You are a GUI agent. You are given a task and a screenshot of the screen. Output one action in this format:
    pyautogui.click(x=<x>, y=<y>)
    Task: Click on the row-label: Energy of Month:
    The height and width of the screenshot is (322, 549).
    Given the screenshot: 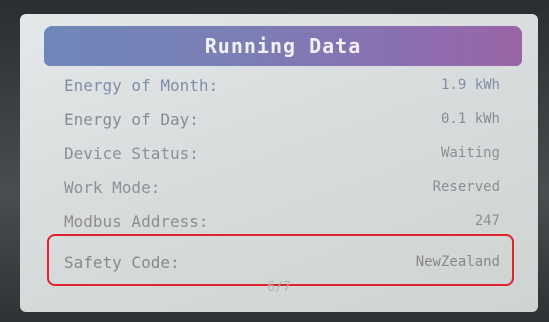 What is the action you would take?
    pyautogui.click(x=141, y=85)
    